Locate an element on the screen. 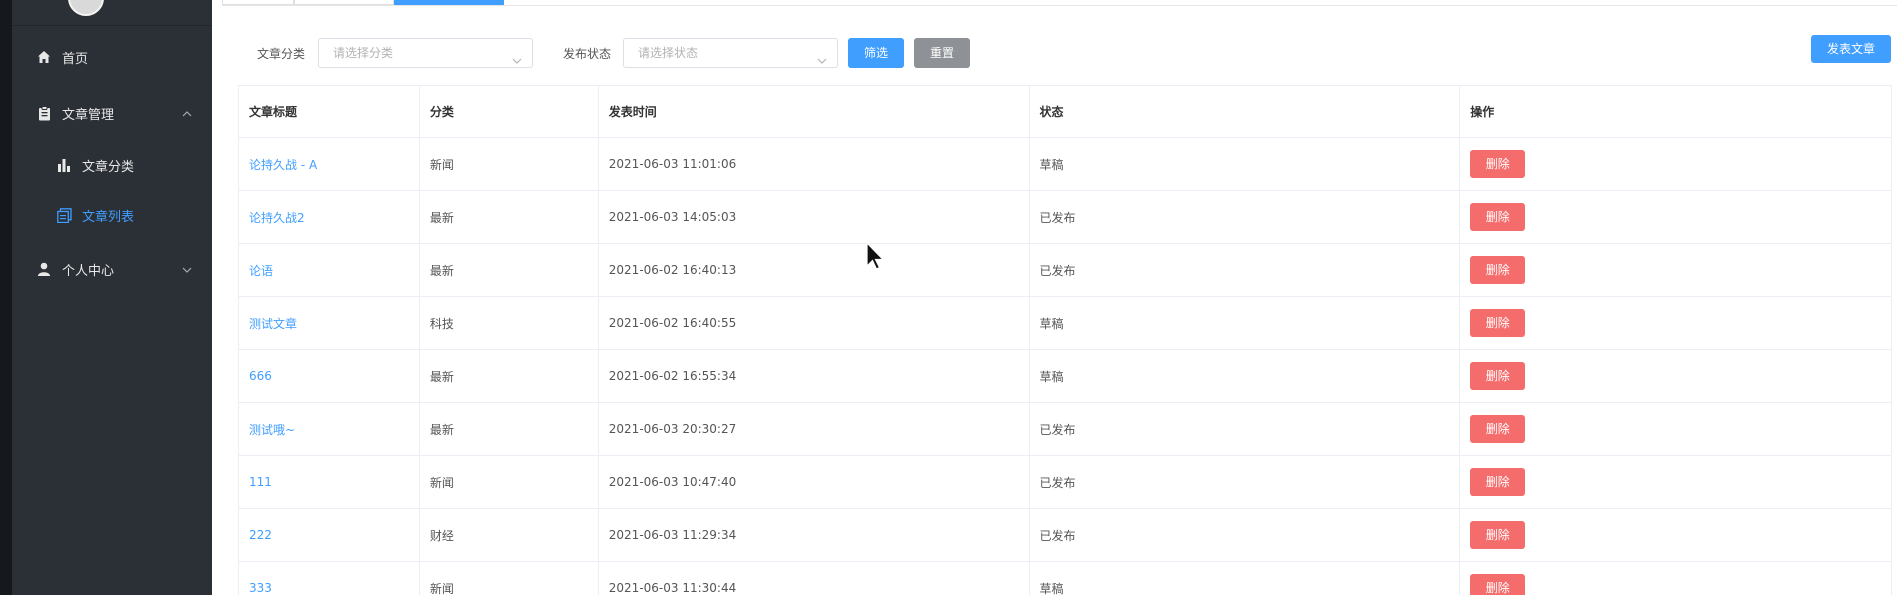 The width and height of the screenshot is (1897, 595). article-title-link: 333 is located at coordinates (260, 588).